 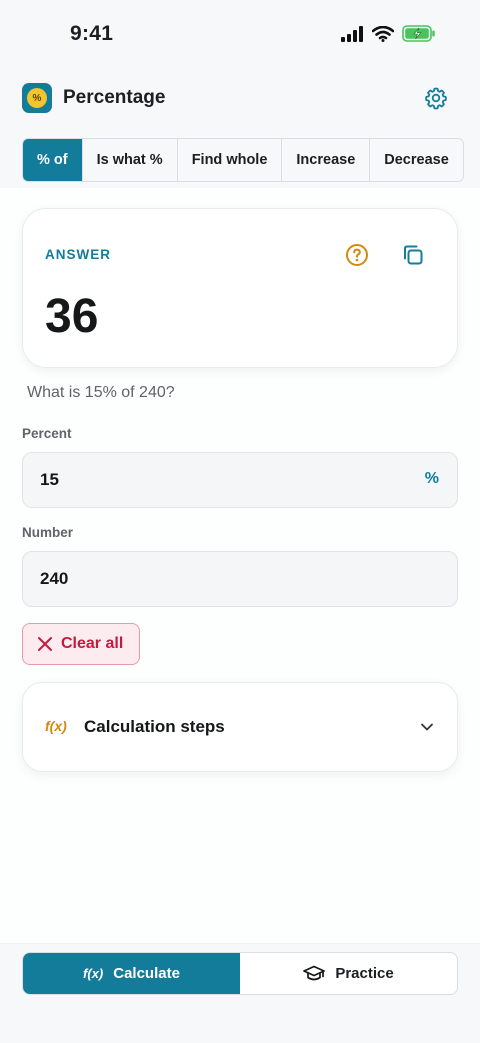 What do you see at coordinates (78, 254) in the screenshot?
I see `answer-label: ANSWER` at bounding box center [78, 254].